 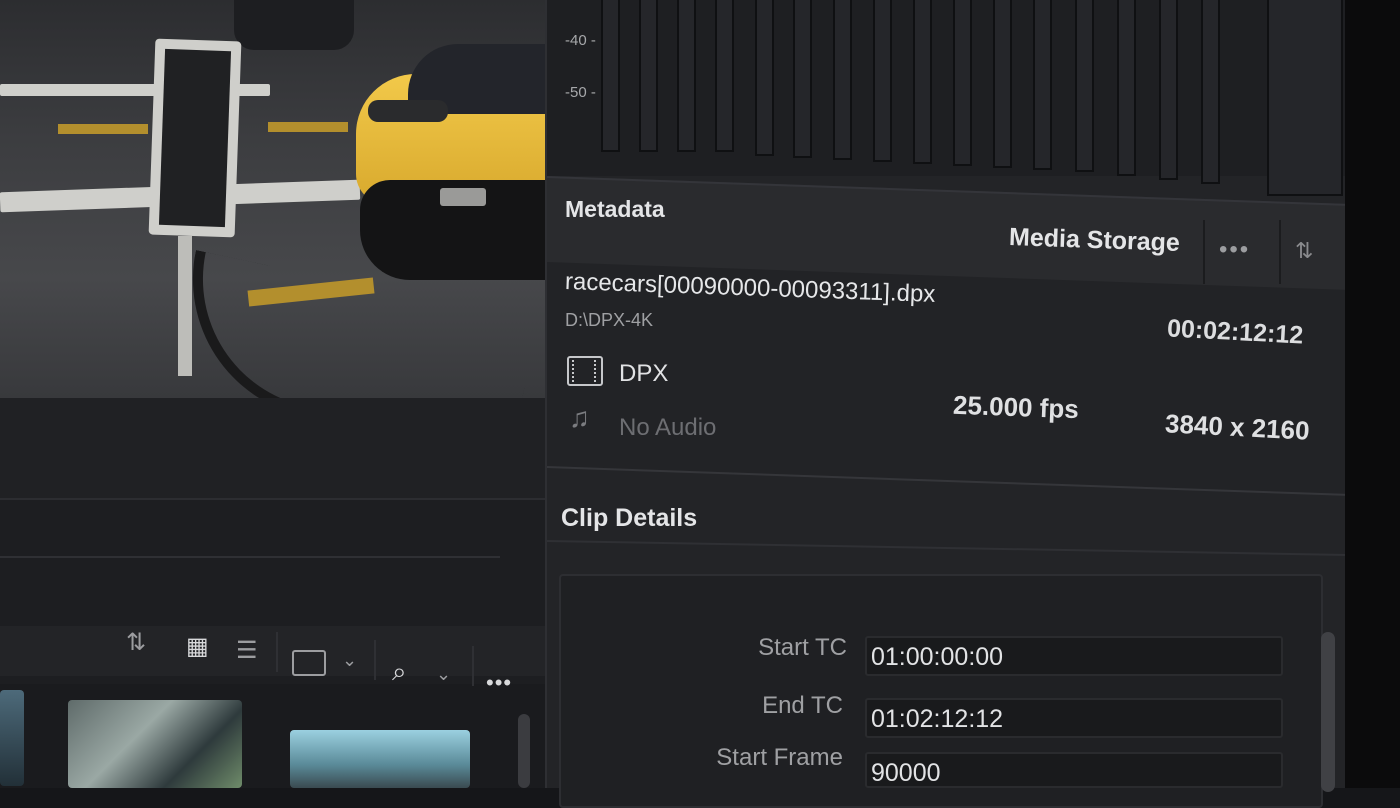 What do you see at coordinates (1372, 394) in the screenshot?
I see `monitor-bezel` at bounding box center [1372, 394].